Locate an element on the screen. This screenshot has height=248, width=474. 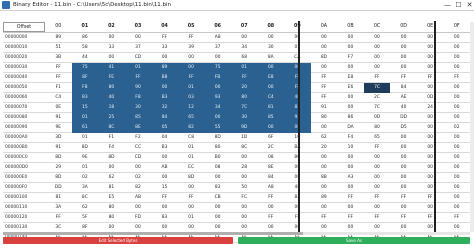
horizontal-scrollbar is located at coordinates (236, 233).